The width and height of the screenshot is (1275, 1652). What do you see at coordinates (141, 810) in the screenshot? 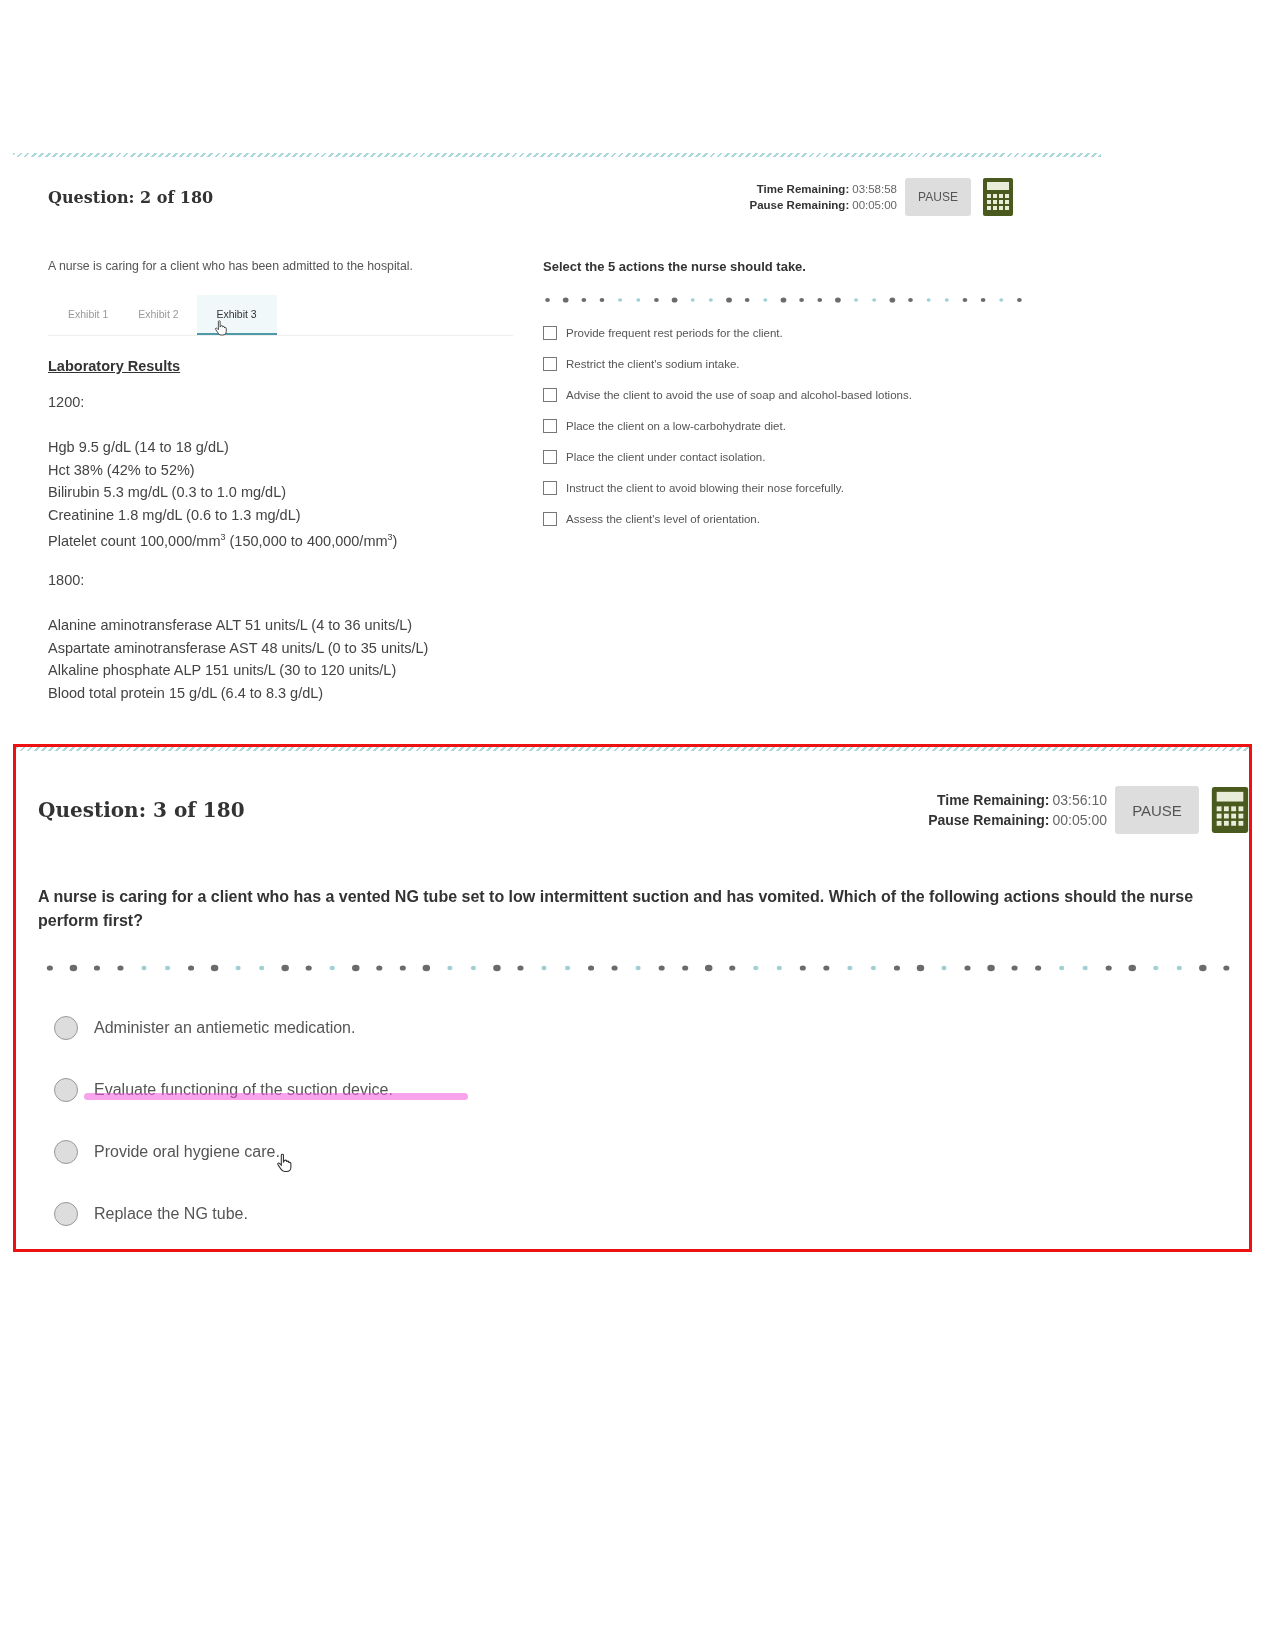
I see `question-title: Question: 3 of 180` at bounding box center [141, 810].